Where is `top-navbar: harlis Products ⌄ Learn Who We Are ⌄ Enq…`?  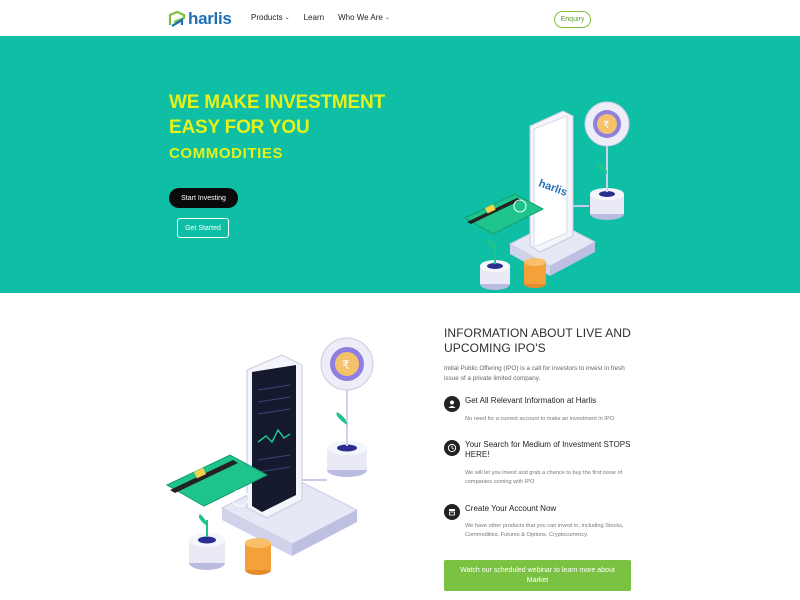
top-navbar: harlis Products ⌄ Learn Who We Are ⌄ Enq… is located at coordinates (400, 18).